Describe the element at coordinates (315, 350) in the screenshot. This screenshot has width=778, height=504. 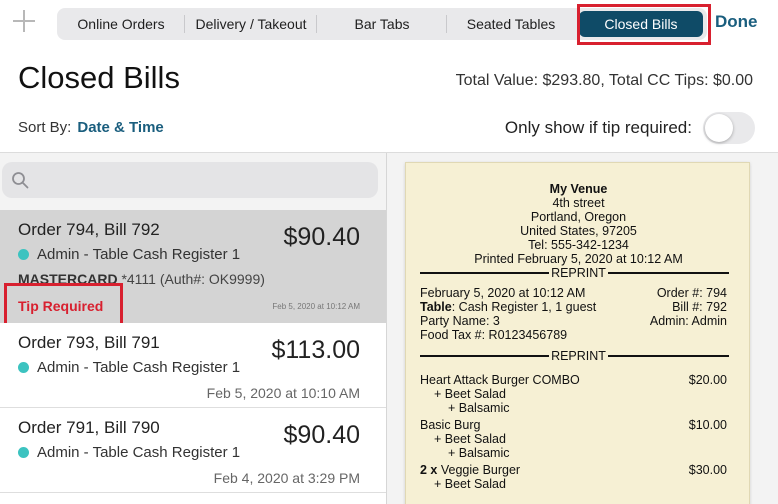
I see `bill-amount: $113.00` at that location.